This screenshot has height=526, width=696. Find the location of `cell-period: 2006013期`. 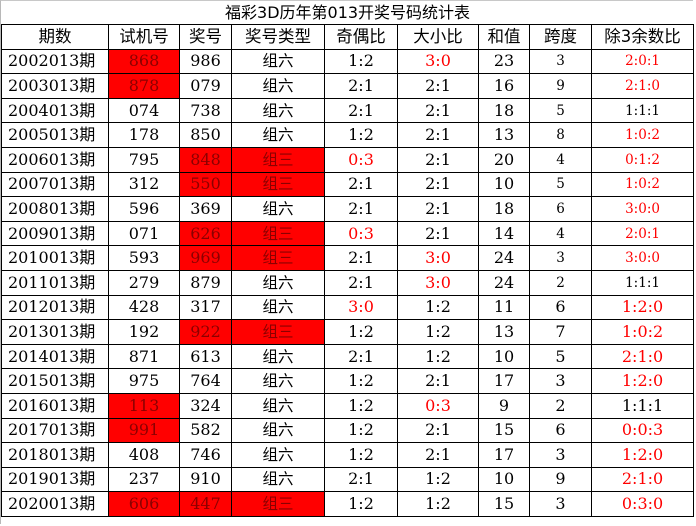

cell-period: 2006013期 is located at coordinates (55, 159).